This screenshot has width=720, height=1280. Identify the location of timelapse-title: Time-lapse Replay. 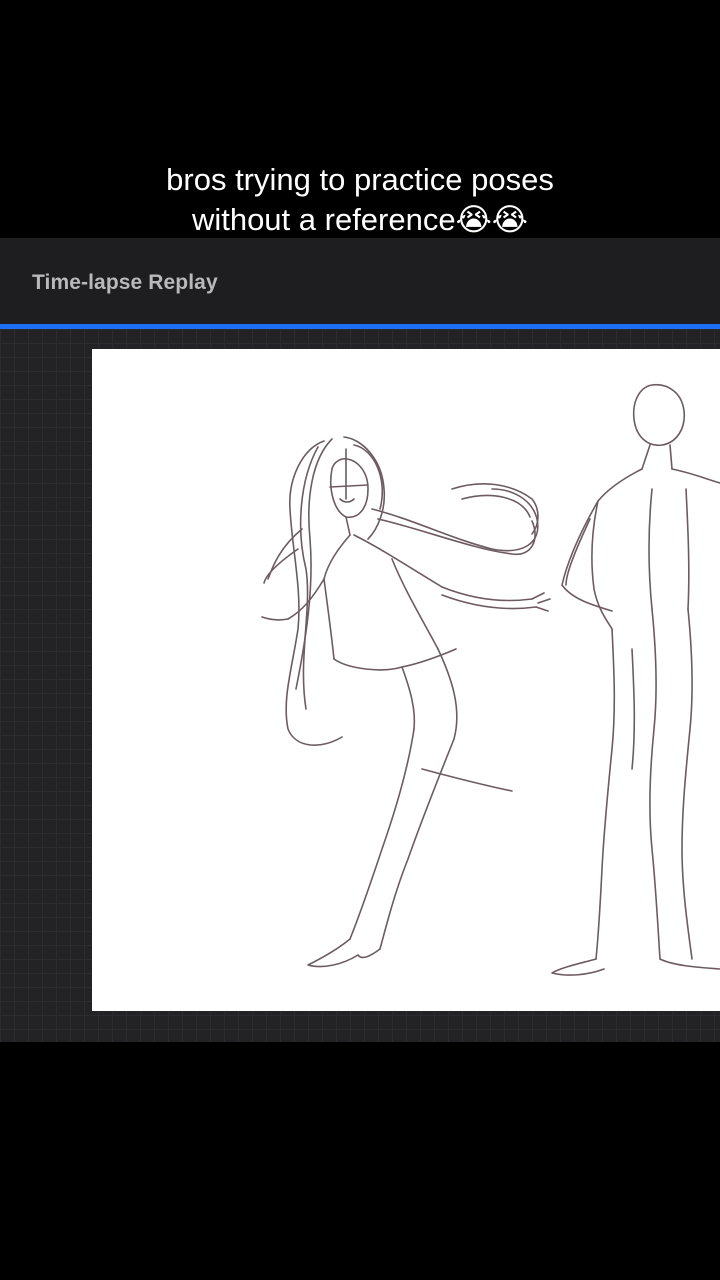
(125, 282).